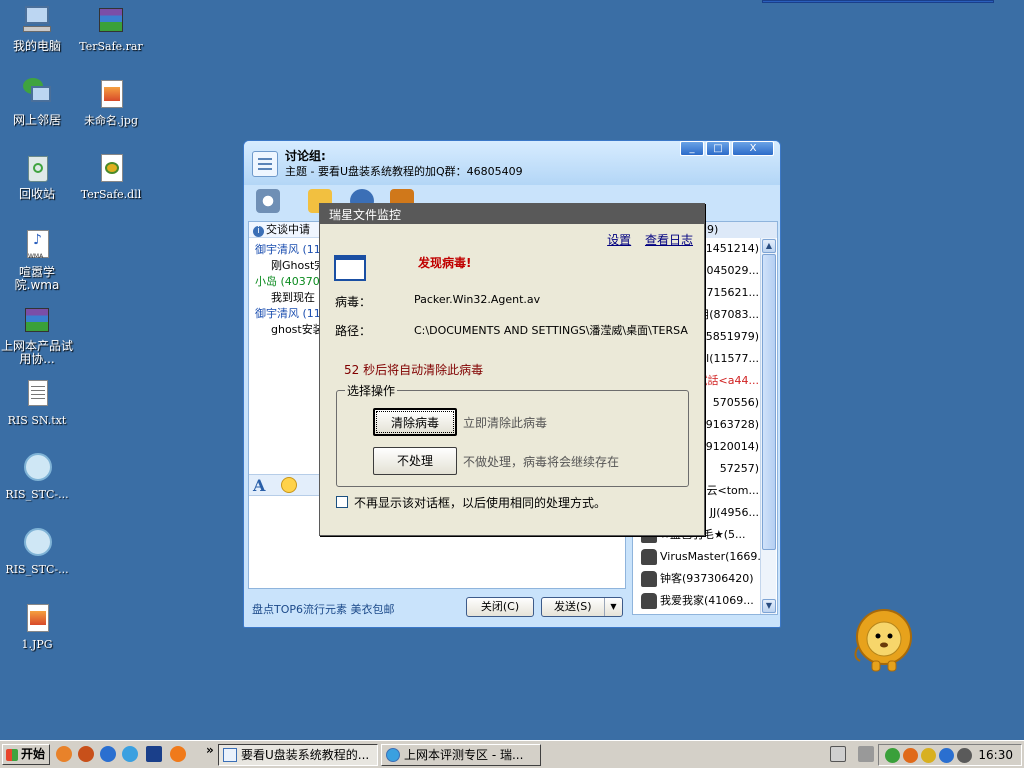  Describe the element at coordinates (910, 755) in the screenshot. I see `qq-tray-icon` at that location.